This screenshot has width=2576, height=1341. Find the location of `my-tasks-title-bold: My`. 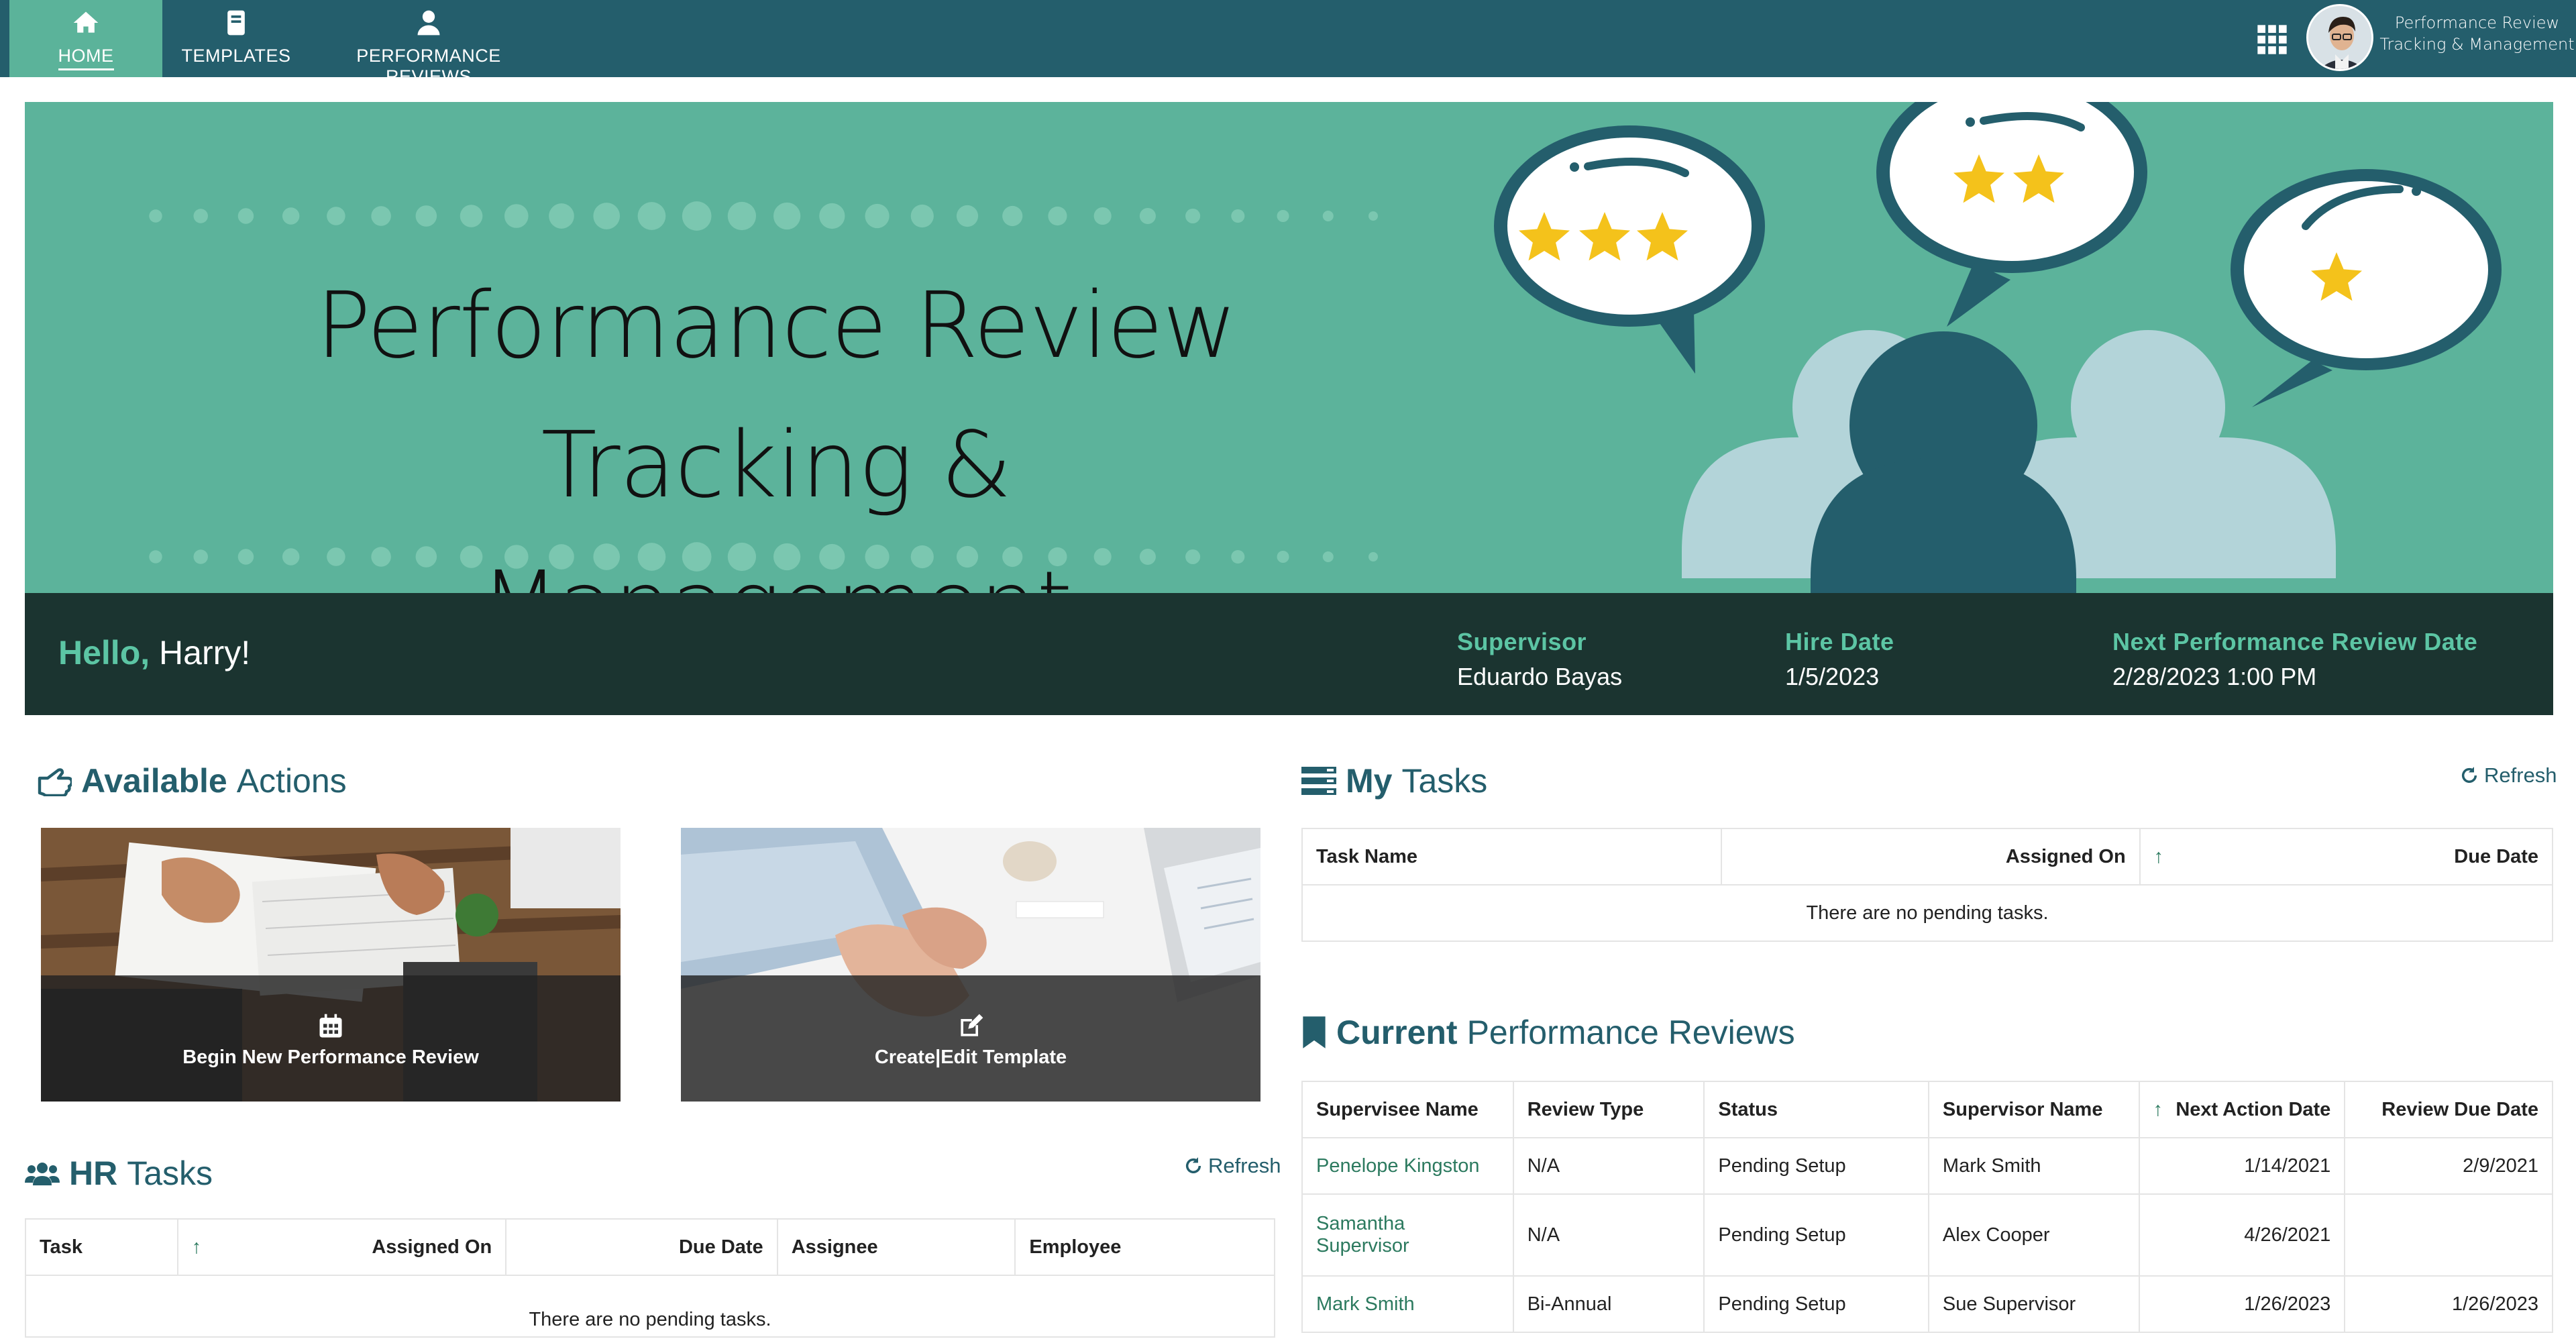

my-tasks-title-bold: My is located at coordinates (1369, 781).